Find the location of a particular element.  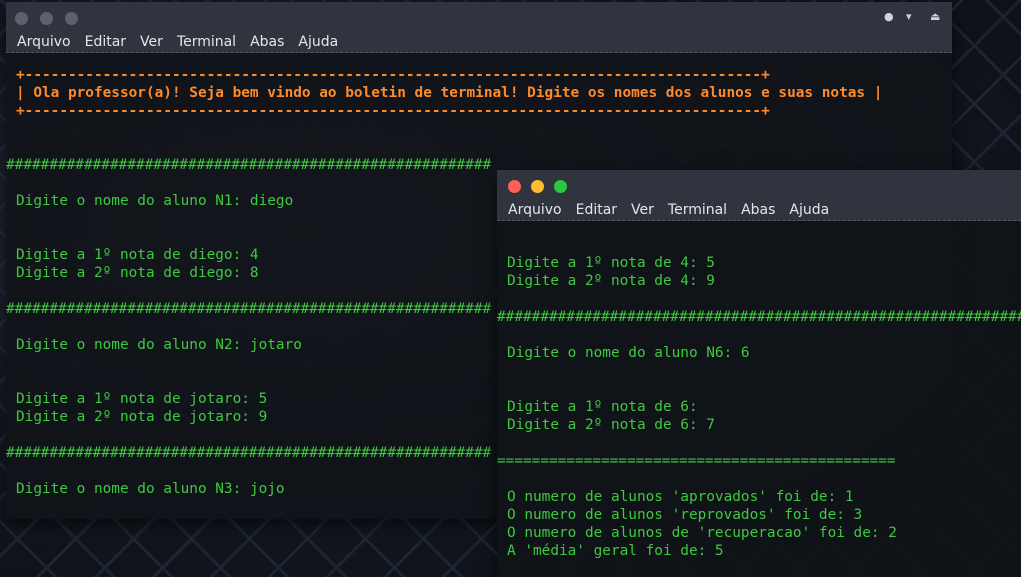

prompt-line: Digite a 1º nota de diego: 4 is located at coordinates (137, 255).